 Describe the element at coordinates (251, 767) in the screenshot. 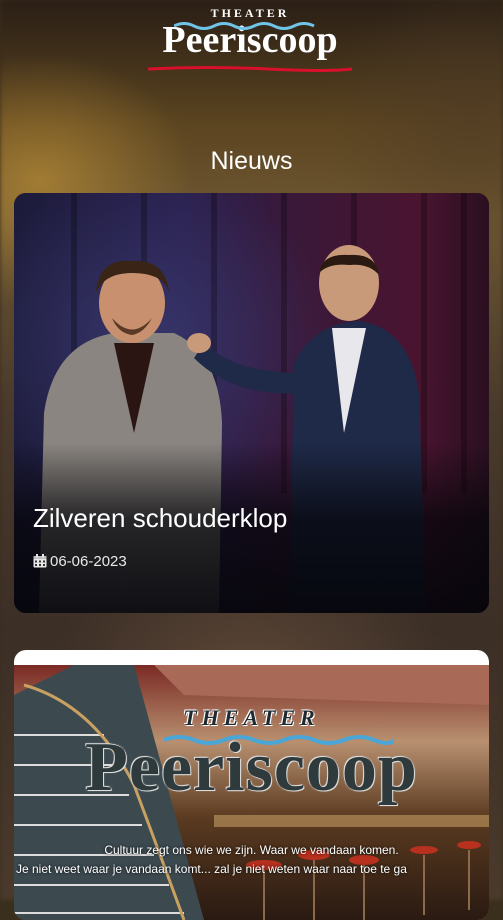

I see `card-logo-big-text: Peeriscoop` at that location.